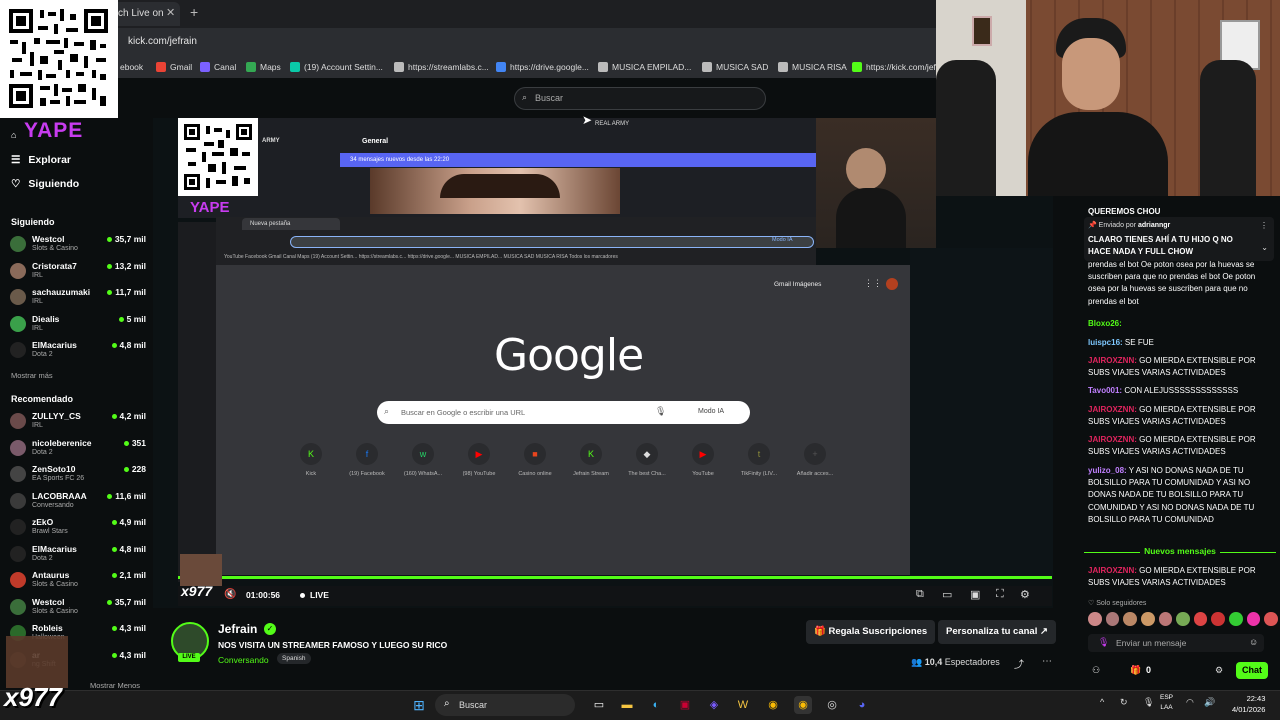 This screenshot has height=720, width=1280. Describe the element at coordinates (505, 705) in the screenshot. I see `taskbar-search: Buscar` at that location.